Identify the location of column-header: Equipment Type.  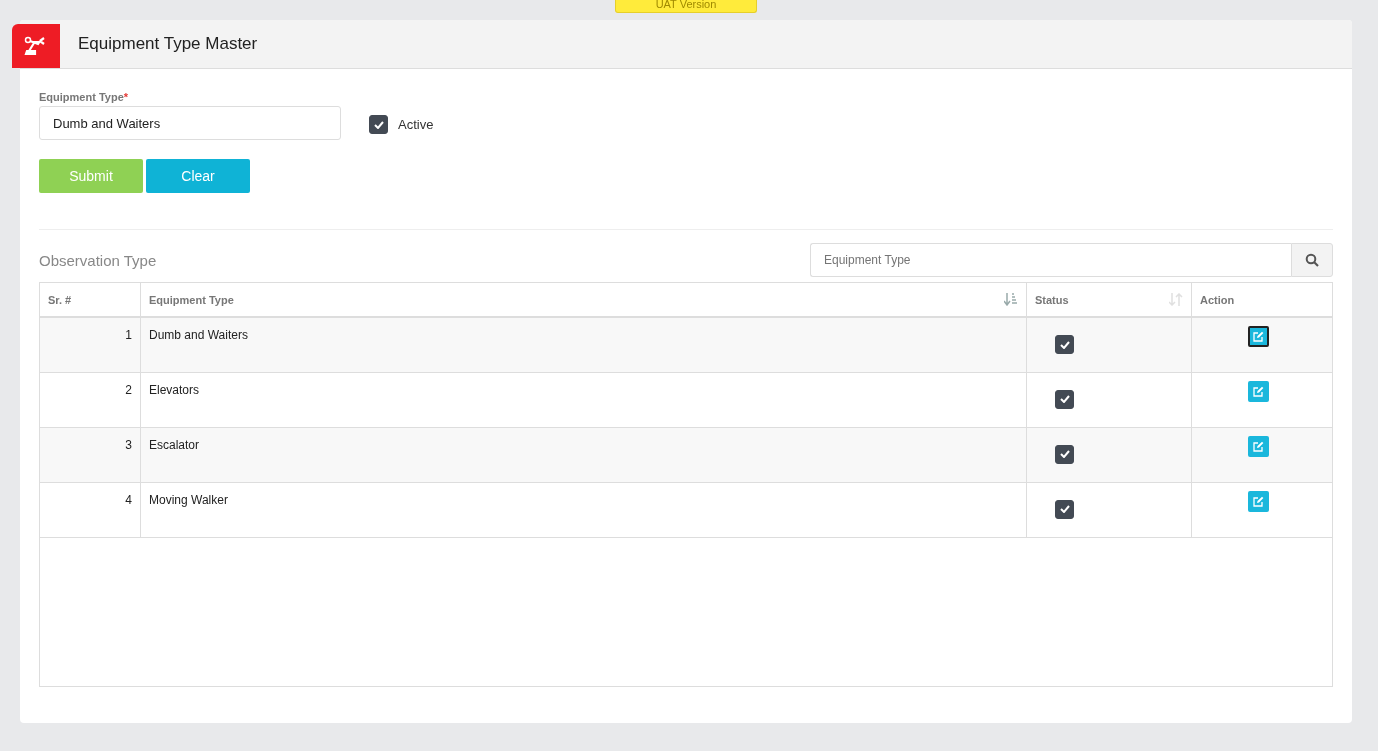
(191, 299).